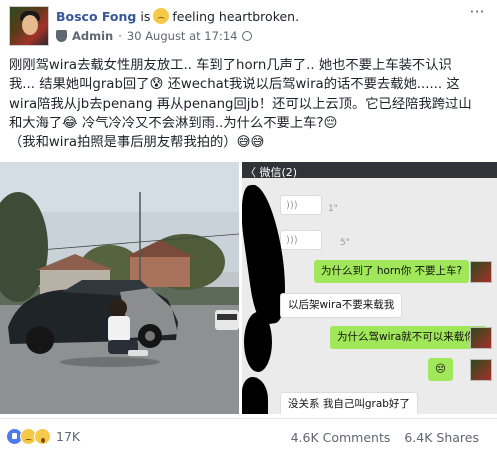 This screenshot has width=497, height=456. Describe the element at coordinates (345, 243) in the screenshot. I see `voice-length: 5"` at that location.